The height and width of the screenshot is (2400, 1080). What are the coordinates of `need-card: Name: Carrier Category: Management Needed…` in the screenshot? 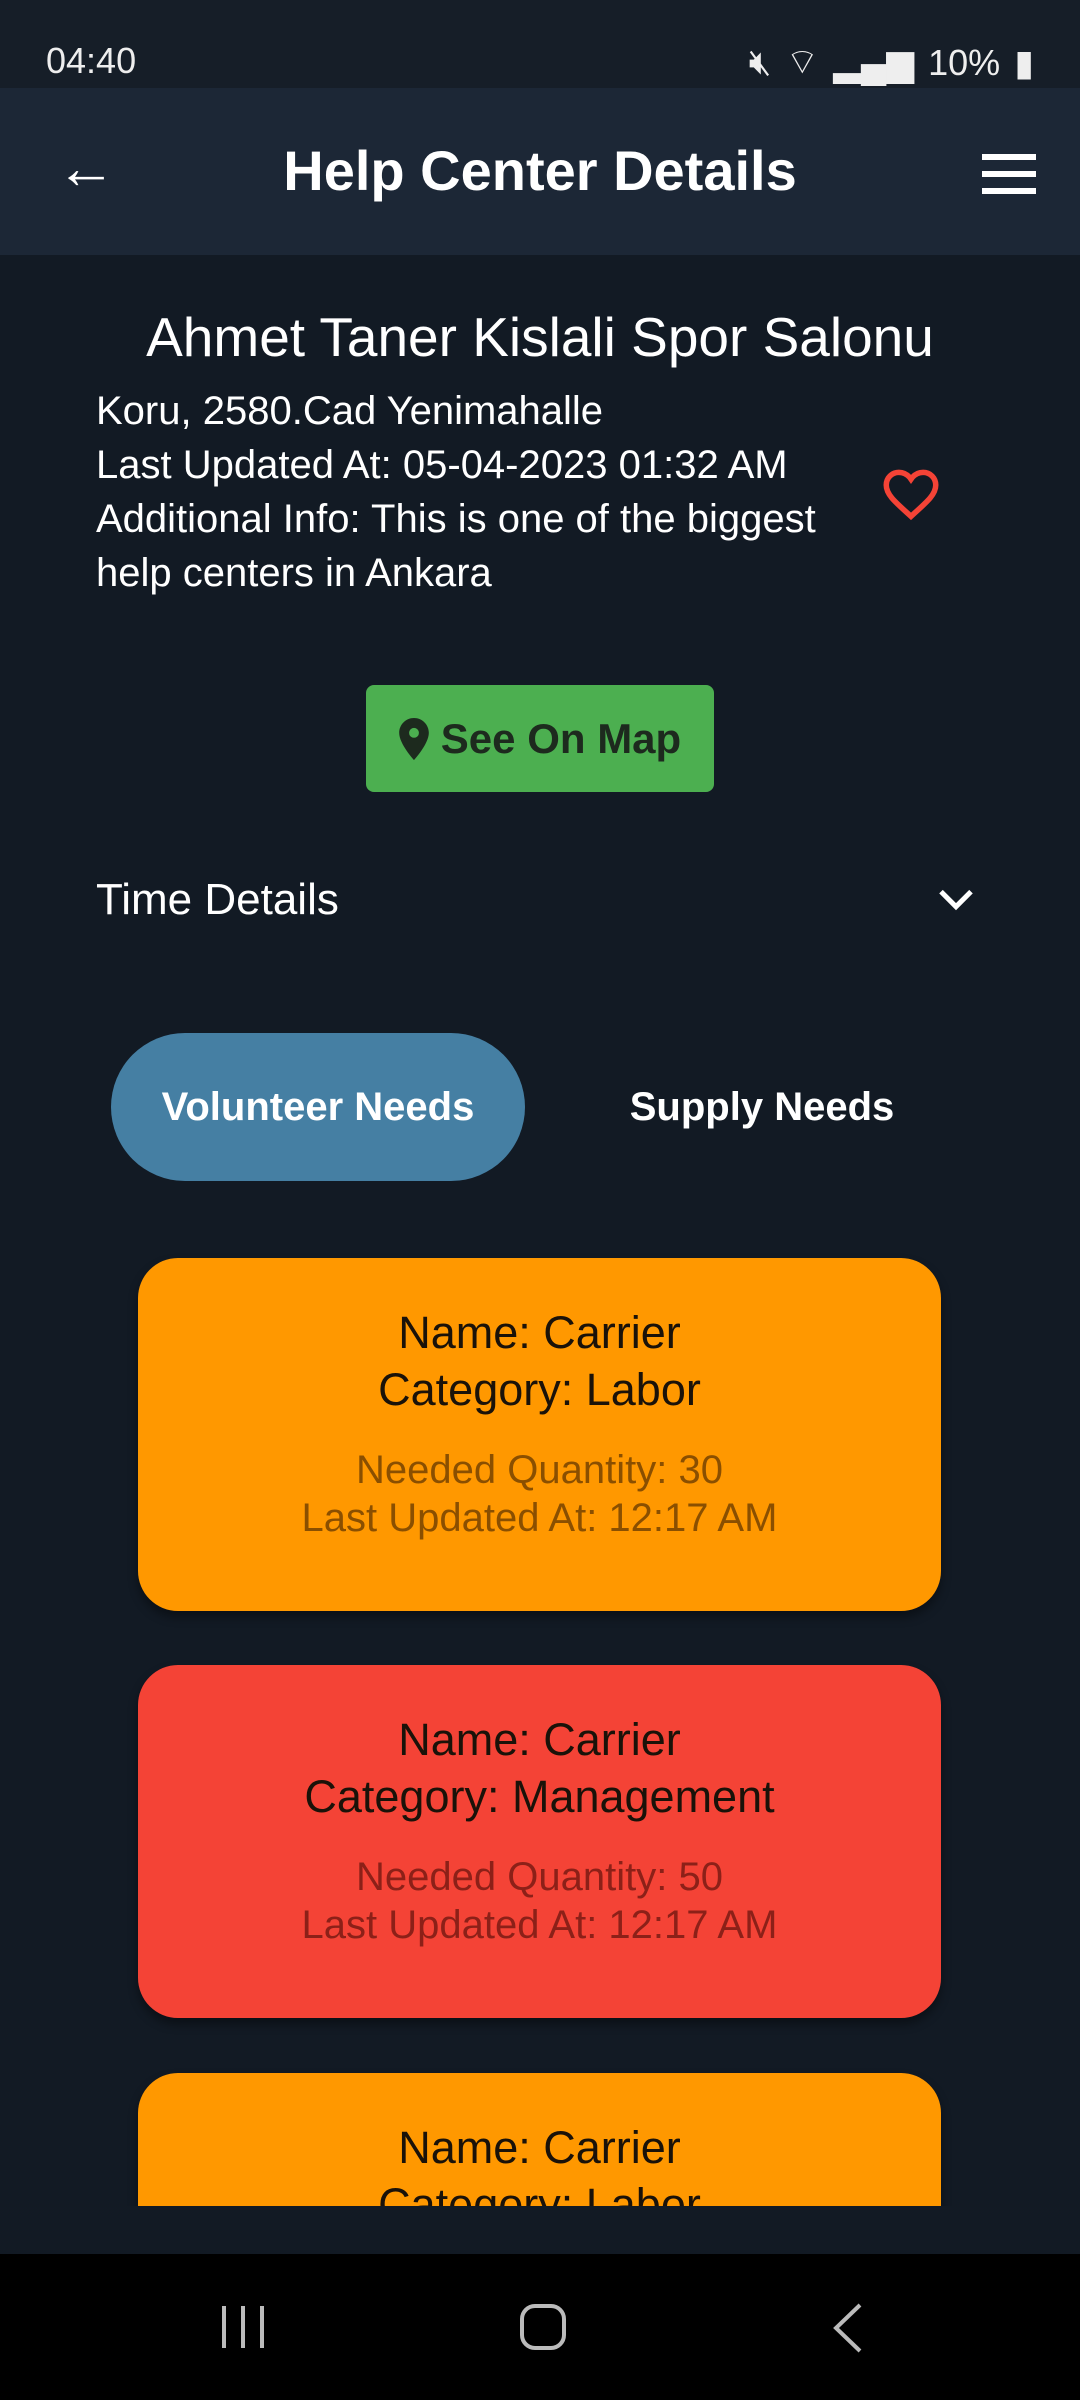 It's located at (539, 1841).